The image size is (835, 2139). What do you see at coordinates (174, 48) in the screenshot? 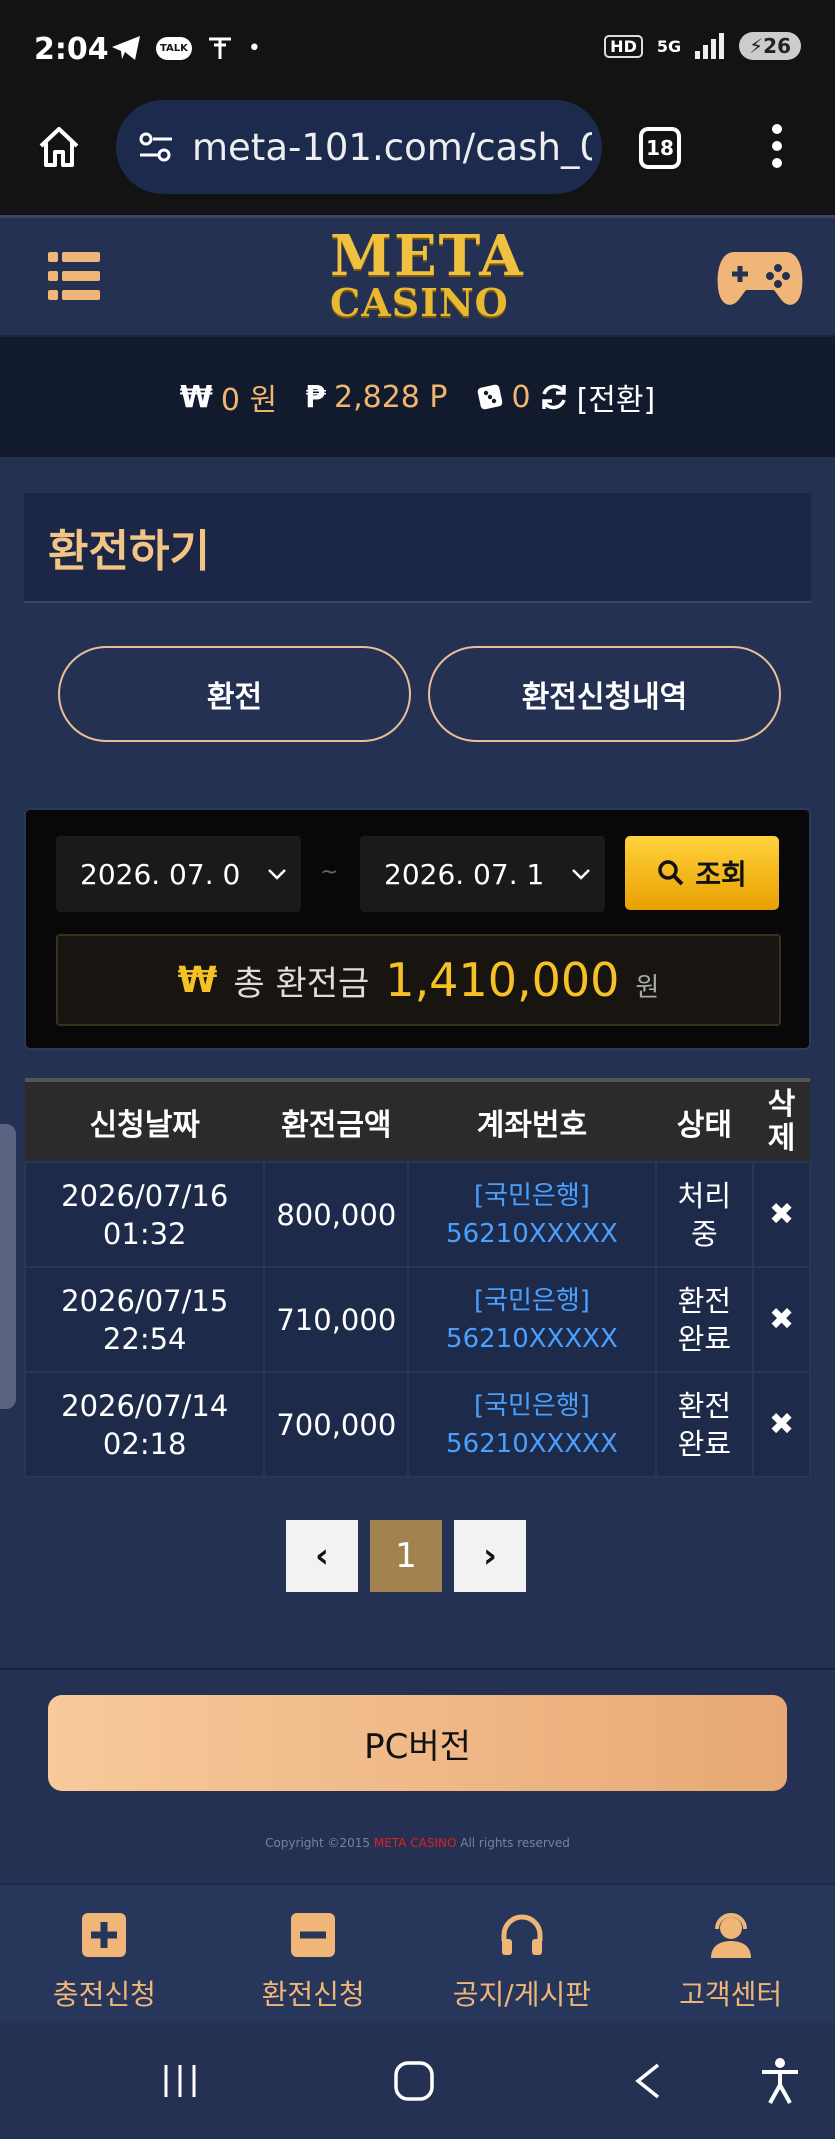
I see `talk-icon: TALK` at bounding box center [174, 48].